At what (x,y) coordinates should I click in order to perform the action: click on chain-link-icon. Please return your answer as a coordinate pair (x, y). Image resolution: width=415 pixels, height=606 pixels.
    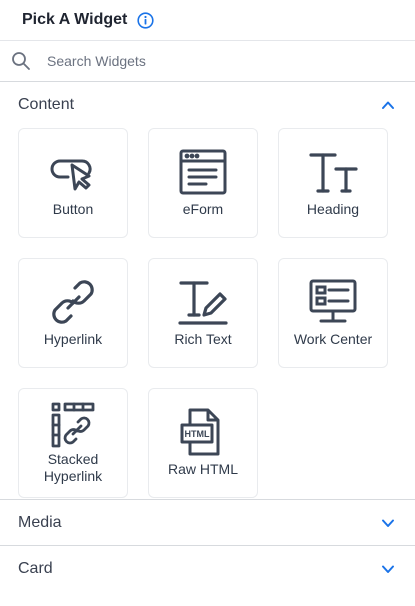
    Looking at the image, I should click on (73, 302).